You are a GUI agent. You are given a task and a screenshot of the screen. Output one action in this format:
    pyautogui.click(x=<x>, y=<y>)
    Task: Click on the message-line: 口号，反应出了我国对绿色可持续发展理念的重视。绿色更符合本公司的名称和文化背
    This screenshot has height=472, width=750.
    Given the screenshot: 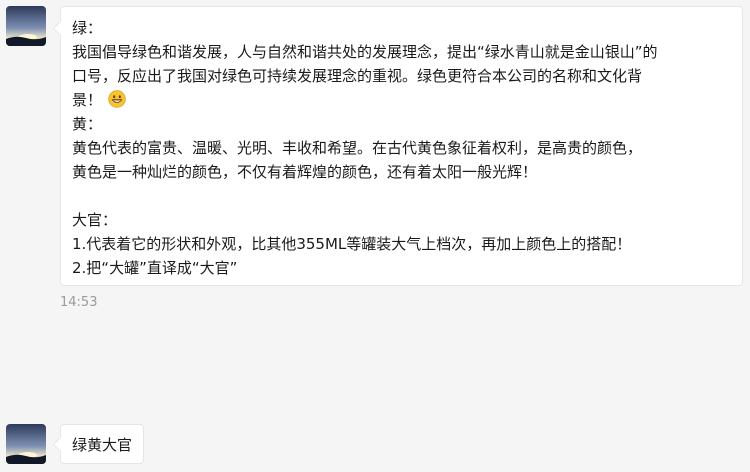 What is the action you would take?
    pyautogui.click(x=357, y=76)
    